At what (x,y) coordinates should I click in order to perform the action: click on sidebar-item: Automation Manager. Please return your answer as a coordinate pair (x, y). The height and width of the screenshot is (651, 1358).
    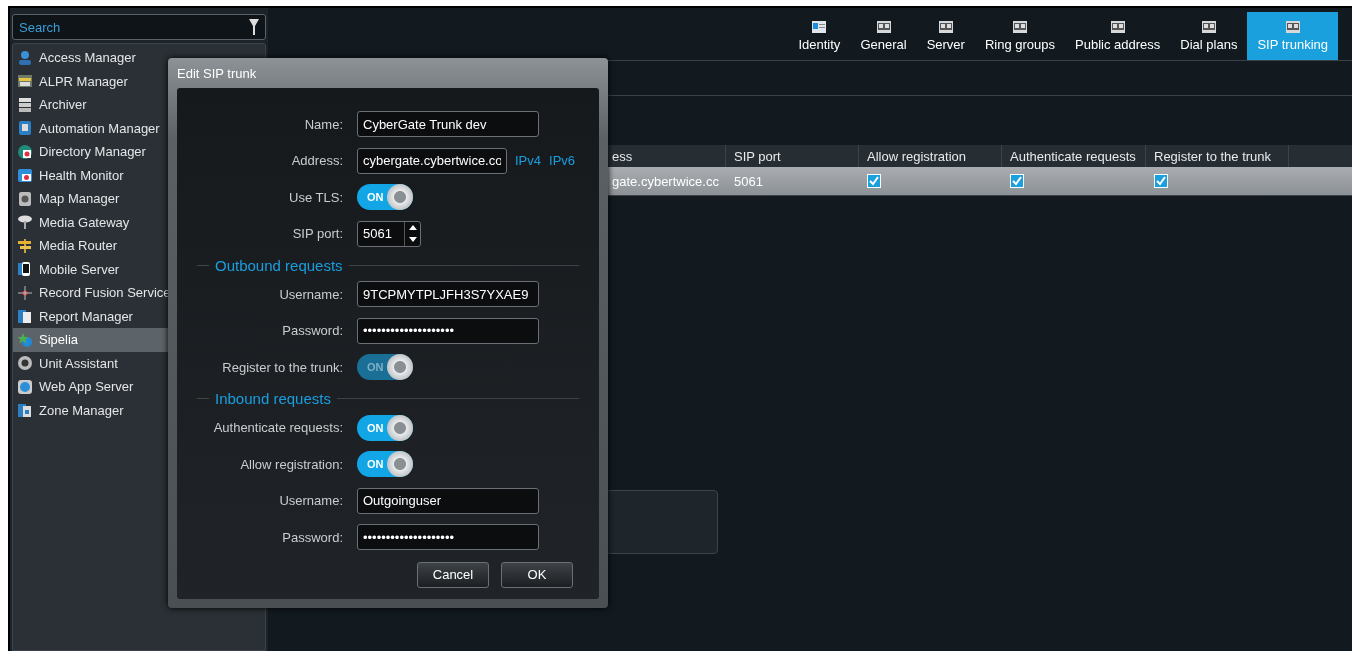
    Looking at the image, I should click on (139, 128).